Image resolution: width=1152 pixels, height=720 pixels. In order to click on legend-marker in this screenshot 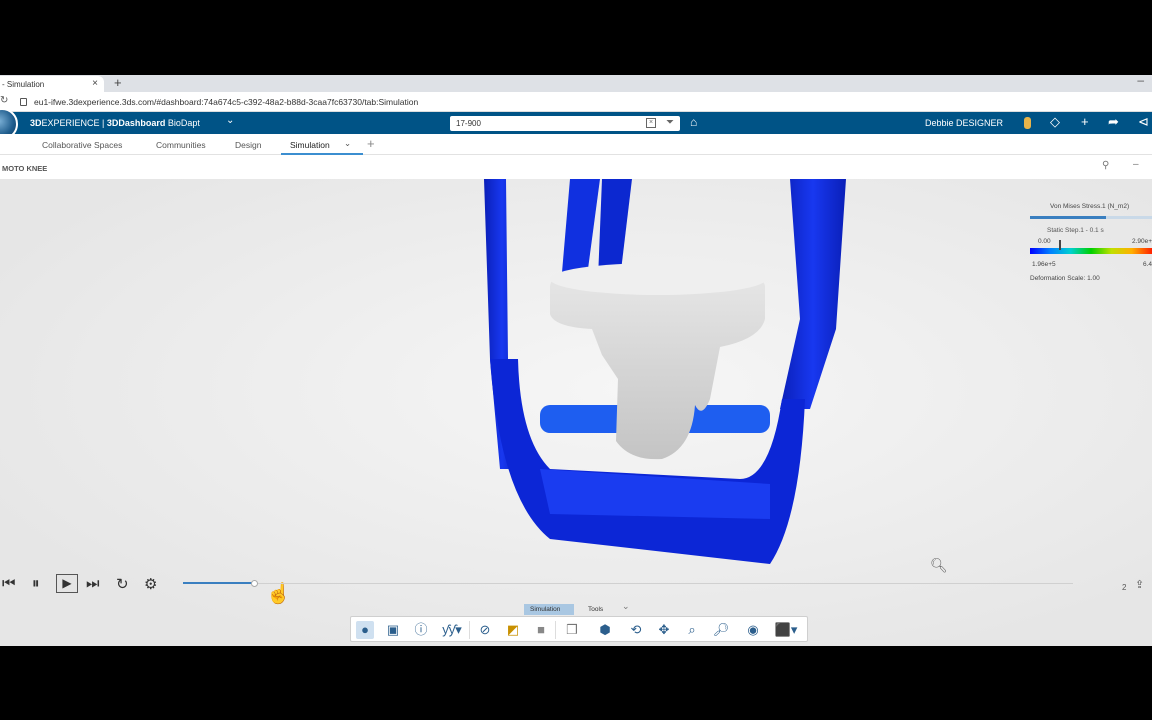, I will do `click(1060, 245)`.